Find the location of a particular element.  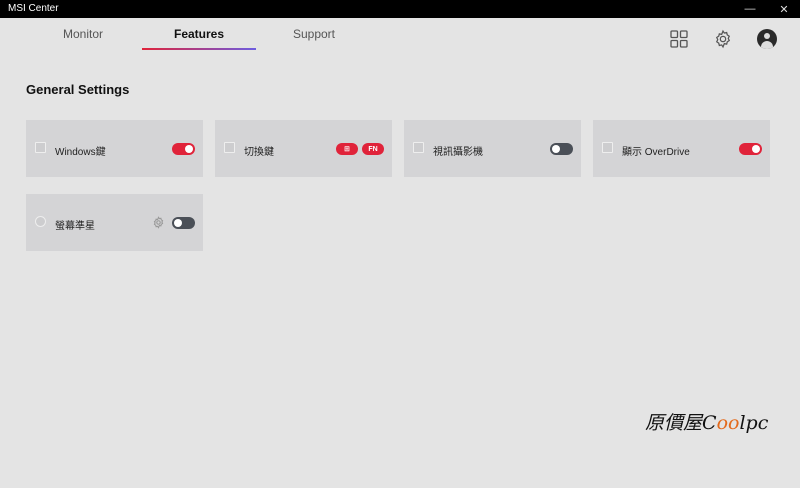

card-label: Windows鍵 is located at coordinates (80, 152).